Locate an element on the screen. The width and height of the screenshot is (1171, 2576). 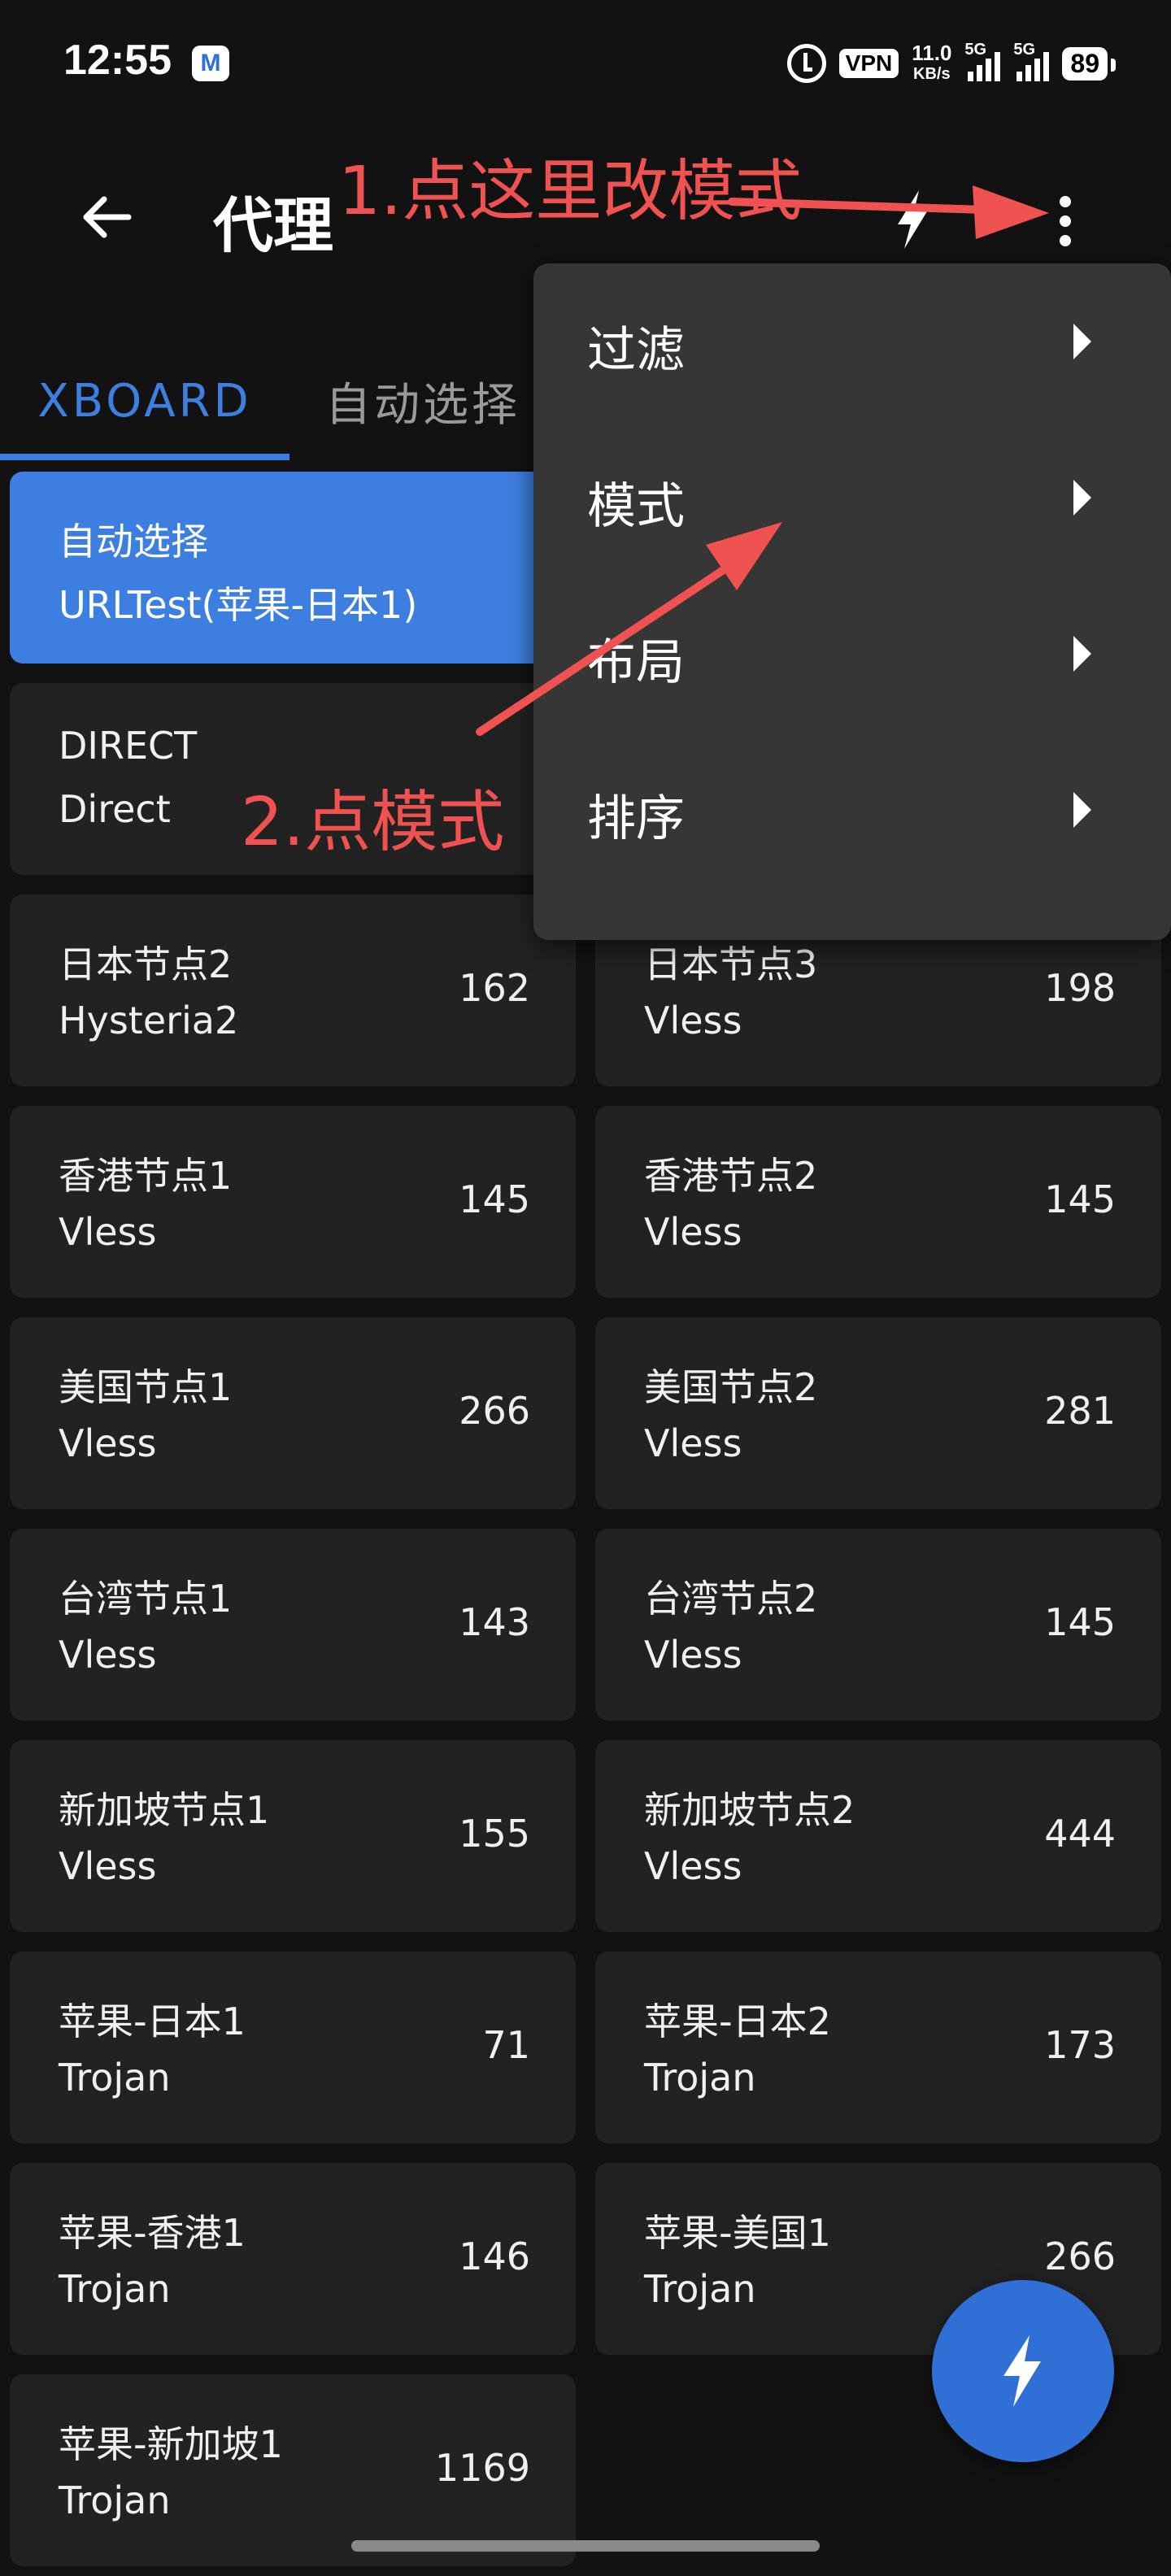
proxy-card: 苹果-日本2 Trojan 173 is located at coordinates (878, 2048).